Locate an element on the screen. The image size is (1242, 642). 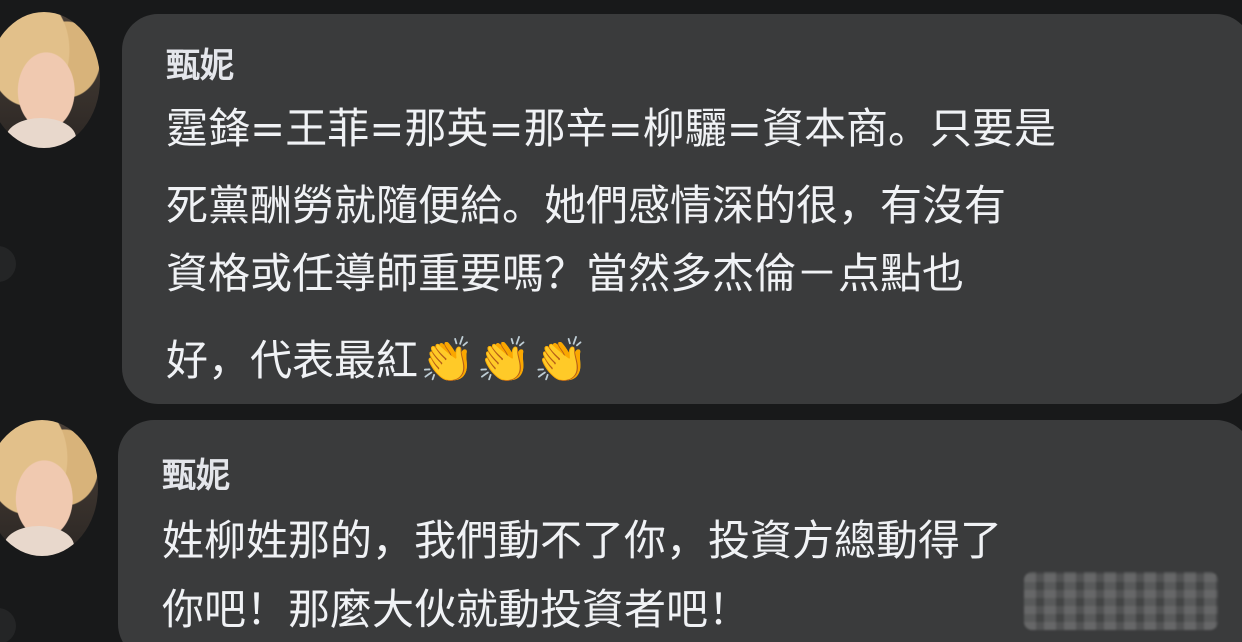
comment-text-line: 死黨酬勞就隨便給。她們感情深的很，有沒有 is located at coordinates (586, 205).